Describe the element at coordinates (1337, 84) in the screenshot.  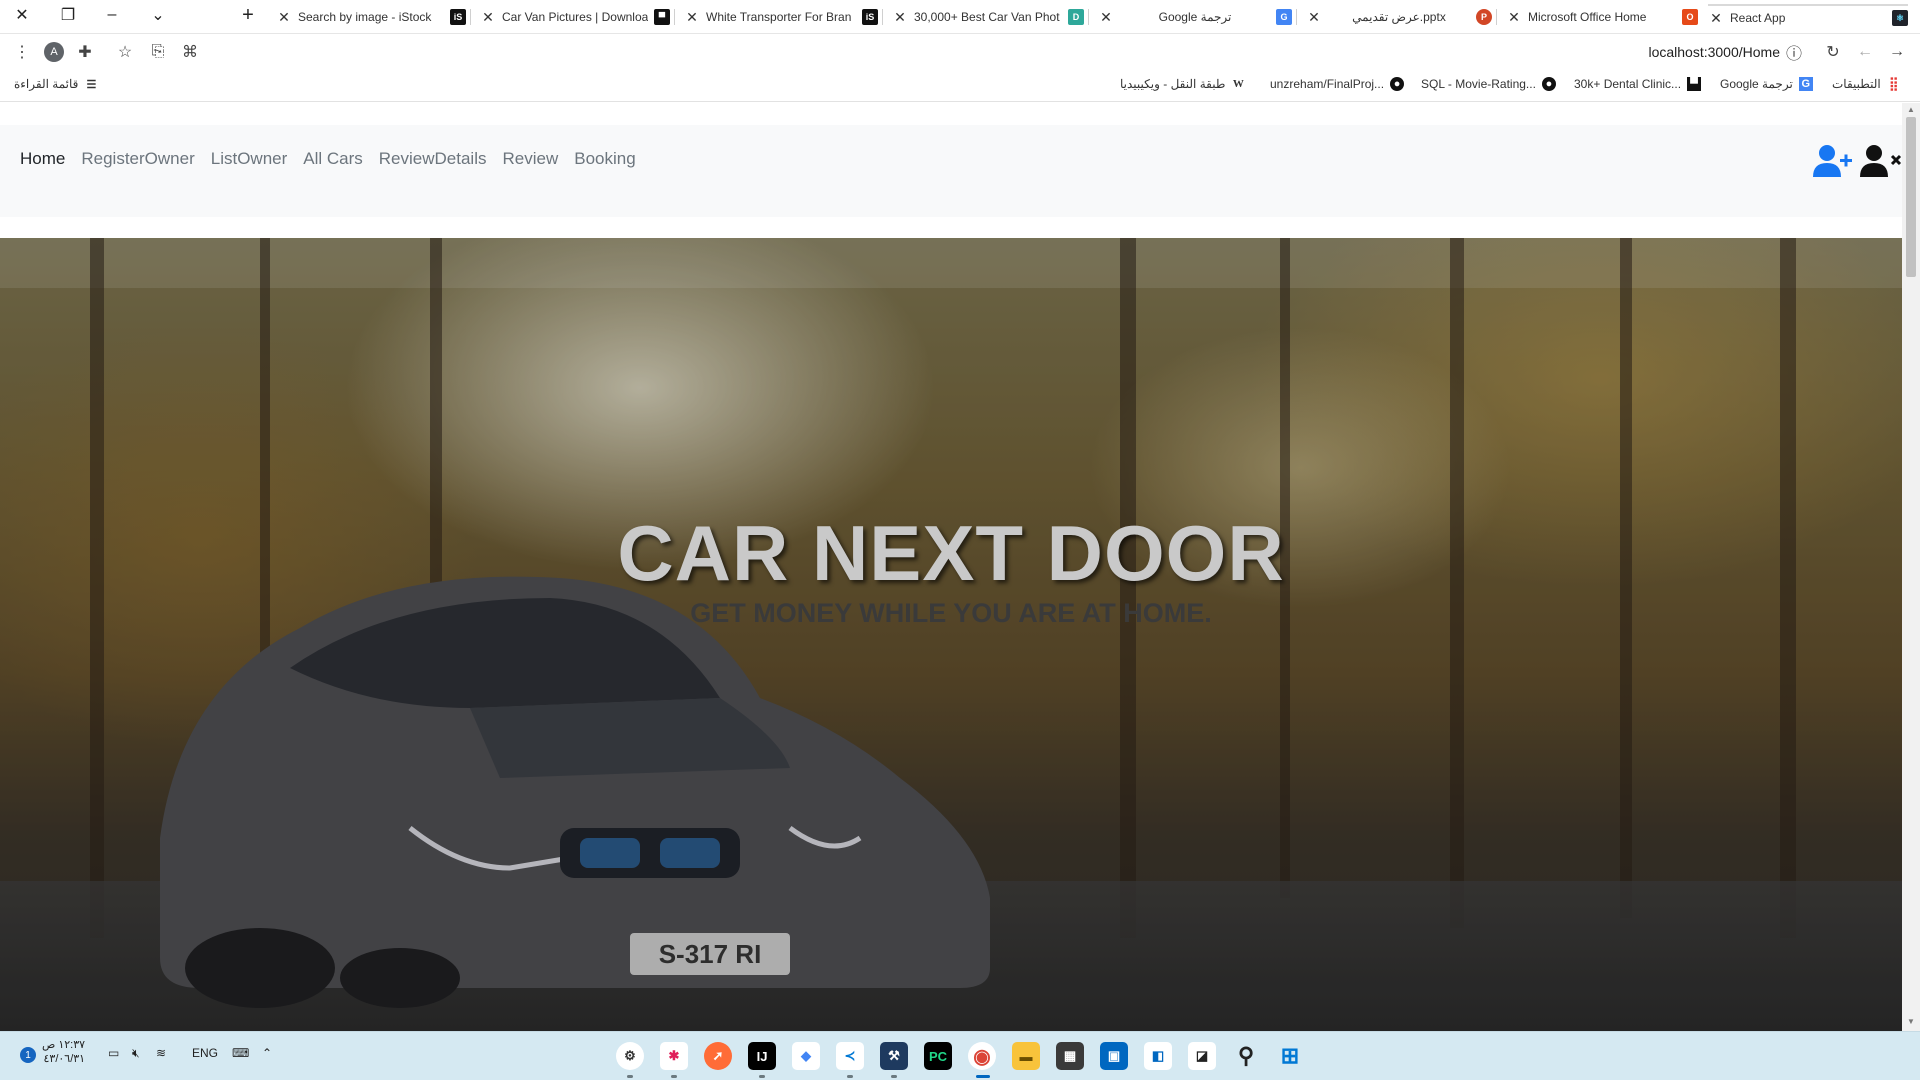
I see `bookmark-github-finalproj: unzreham/FinalProj... ●` at that location.